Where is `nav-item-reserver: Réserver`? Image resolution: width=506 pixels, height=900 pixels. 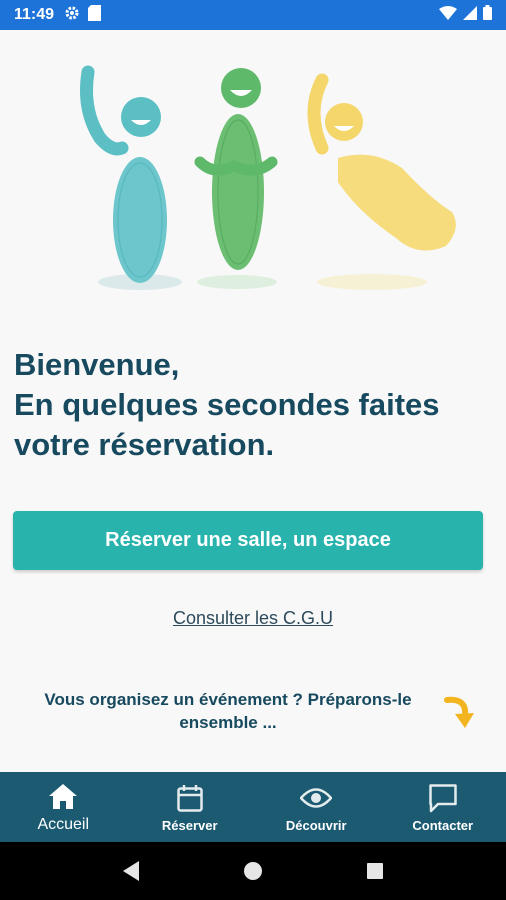 nav-item-reserver: Réserver is located at coordinates (190, 807).